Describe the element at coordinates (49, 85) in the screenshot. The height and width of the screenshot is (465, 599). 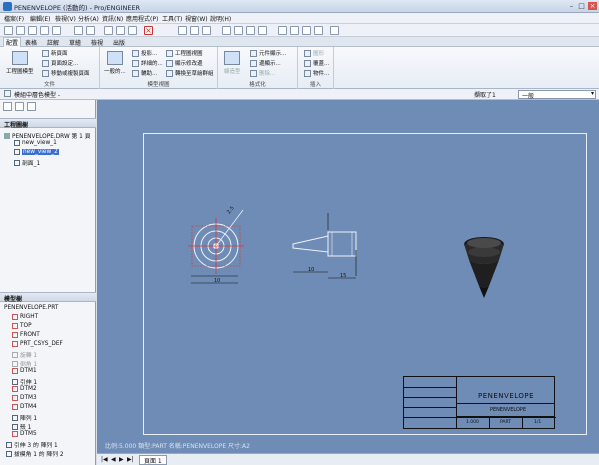
I see `group-label-document: 文件` at that location.